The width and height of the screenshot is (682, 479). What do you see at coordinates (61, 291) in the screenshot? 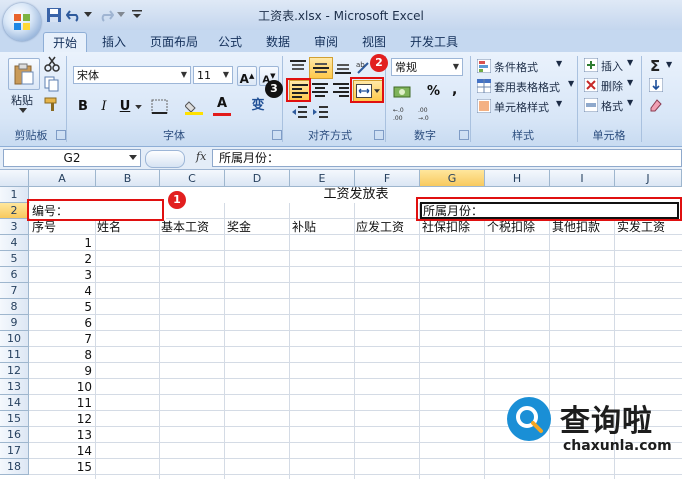
I see `serial-cell: 4` at bounding box center [61, 291].